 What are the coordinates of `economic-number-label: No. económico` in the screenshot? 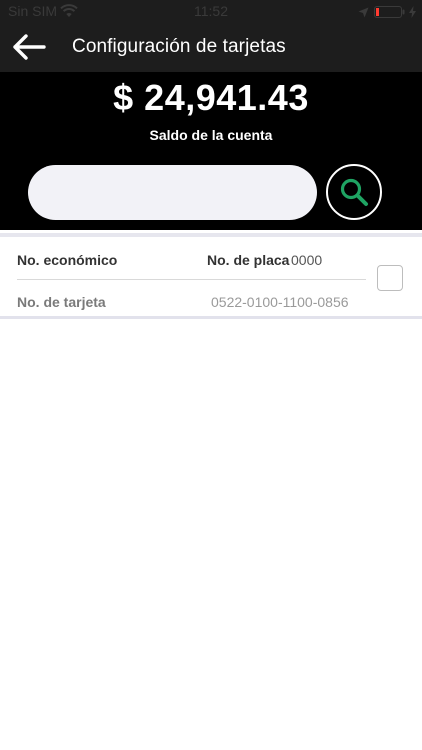 It's located at (67, 260).